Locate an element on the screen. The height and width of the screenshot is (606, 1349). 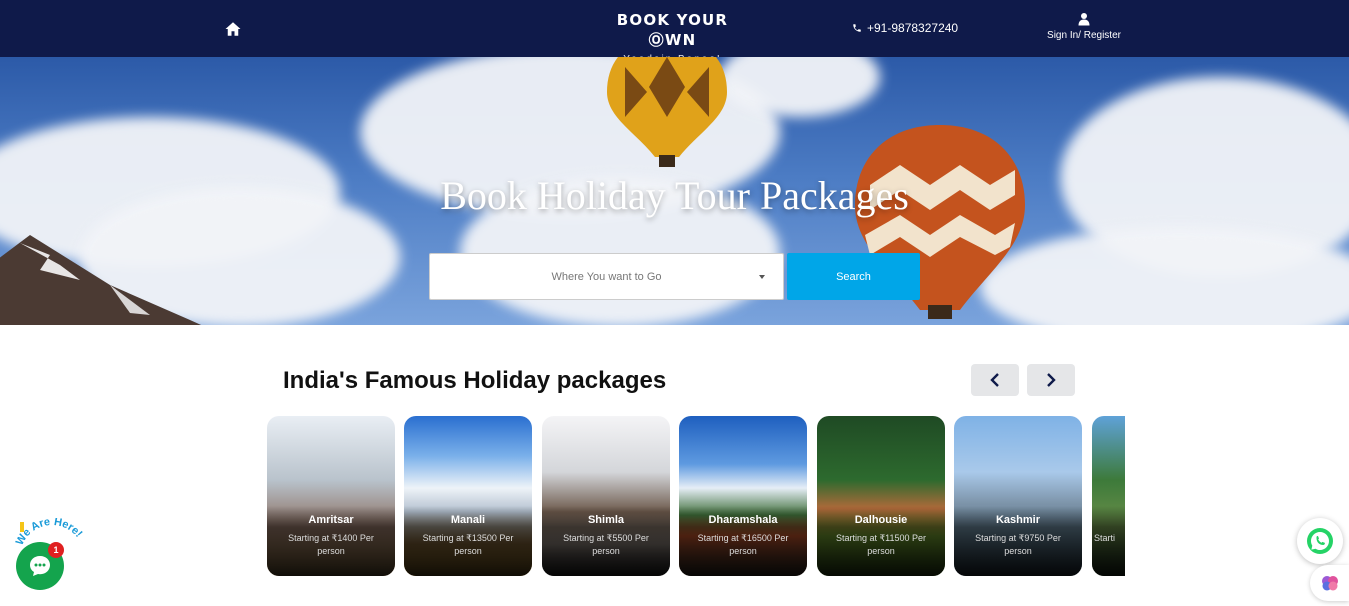
package-price: Starting at ₹5500 Per person is located at coordinates (606, 544).